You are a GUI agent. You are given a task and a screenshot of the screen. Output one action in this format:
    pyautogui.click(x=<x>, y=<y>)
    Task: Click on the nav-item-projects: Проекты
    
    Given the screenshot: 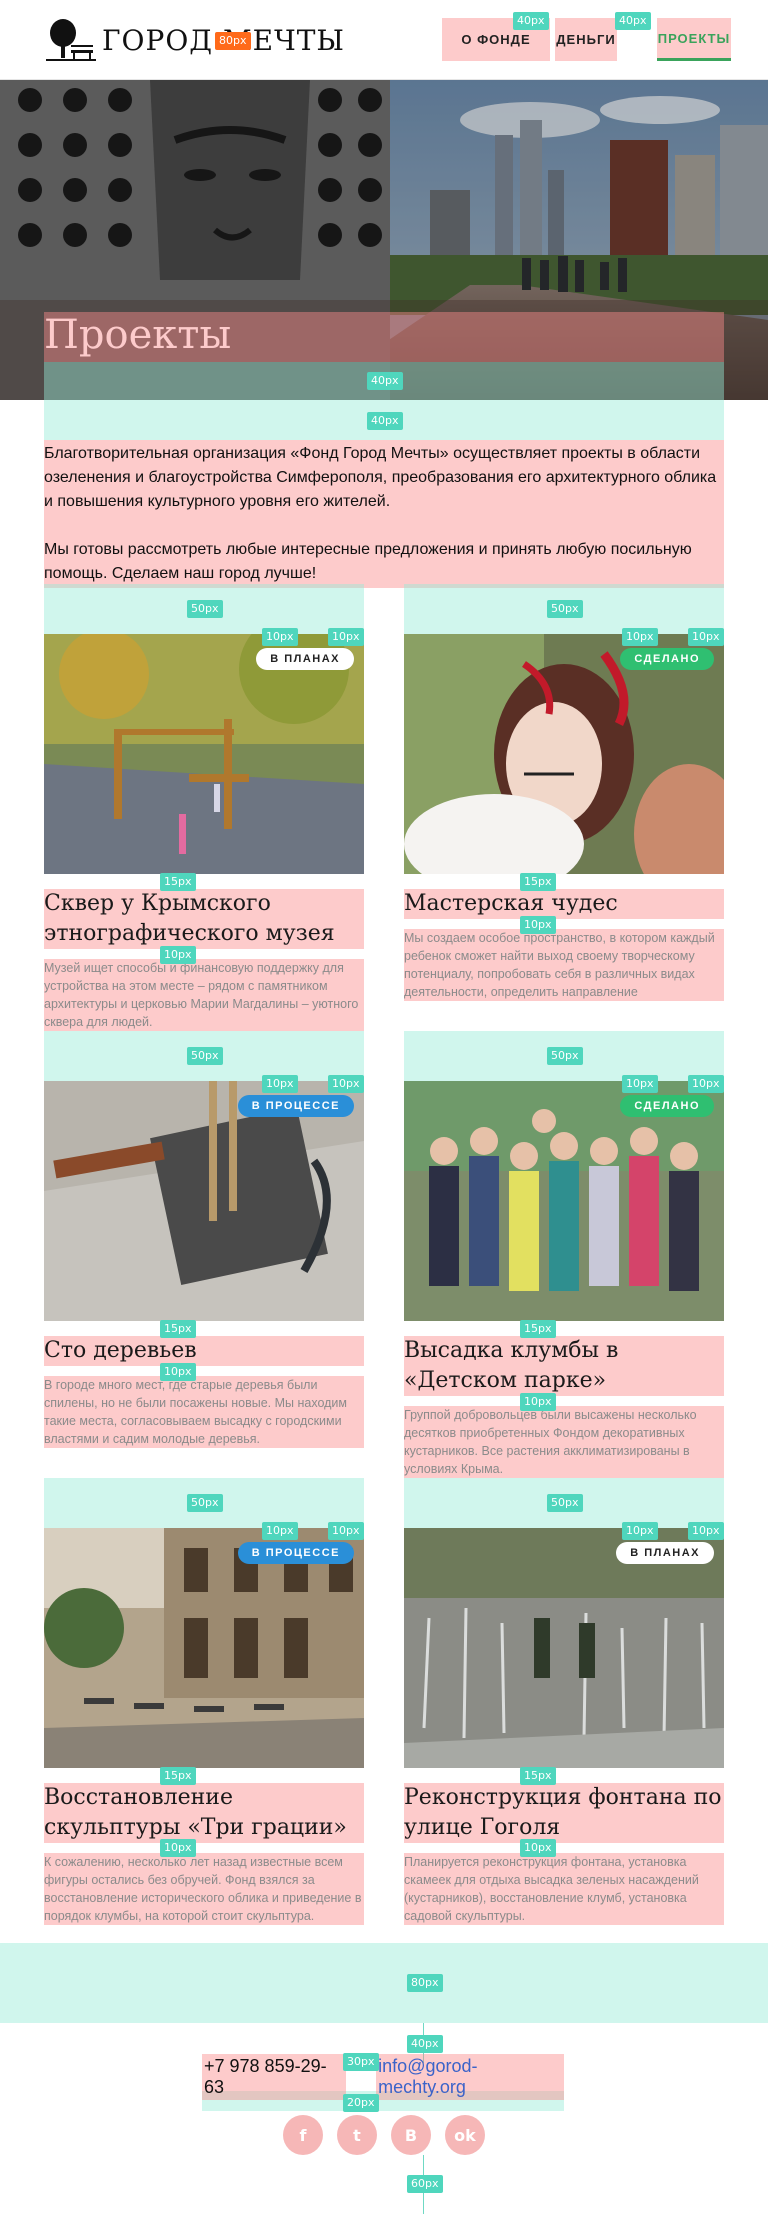 What is the action you would take?
    pyautogui.click(x=694, y=39)
    